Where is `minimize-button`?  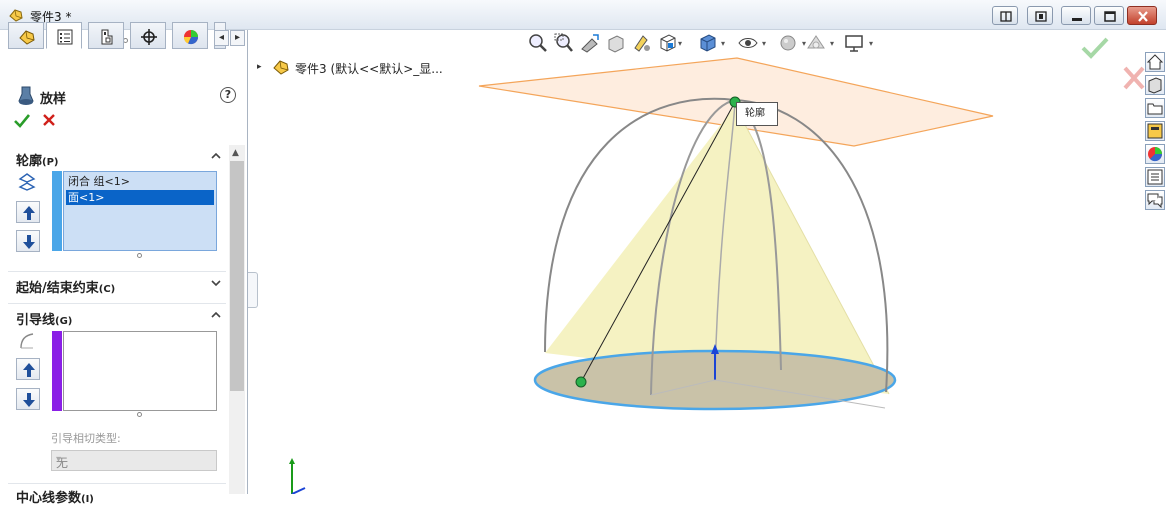
minimize-button is located at coordinates (1076, 15).